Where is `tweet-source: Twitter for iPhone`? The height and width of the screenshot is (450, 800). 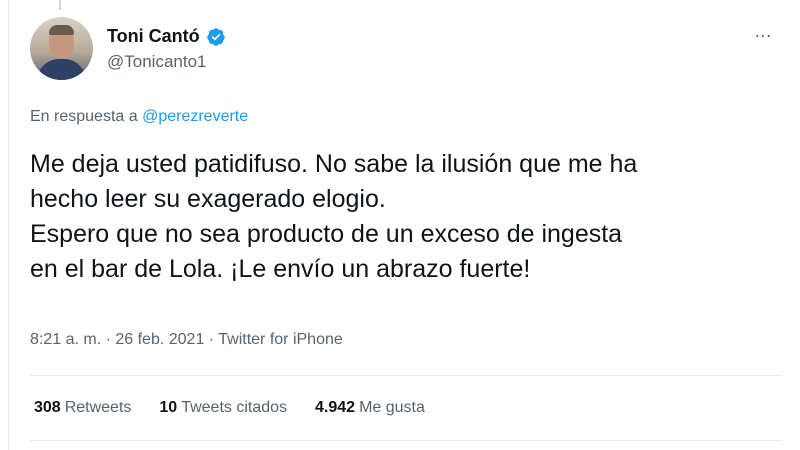 tweet-source: Twitter for iPhone is located at coordinates (280, 339).